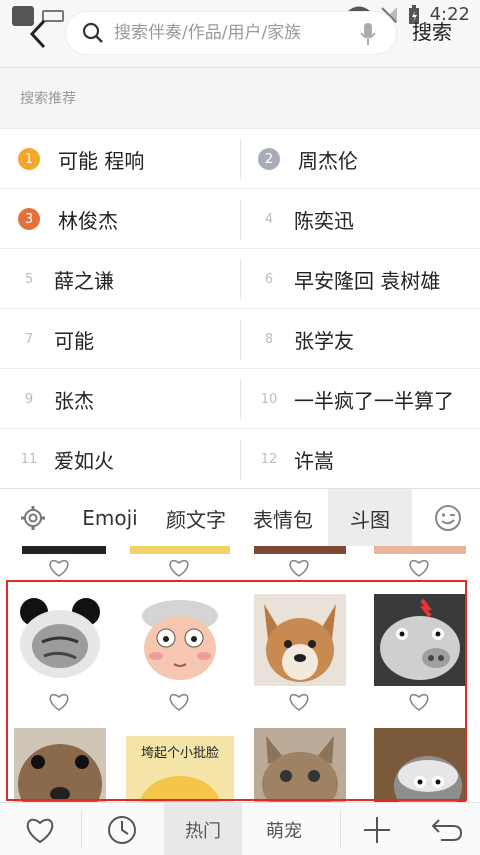  Describe the element at coordinates (88, 220) in the screenshot. I see `recommend-text: 林俊杰` at that location.